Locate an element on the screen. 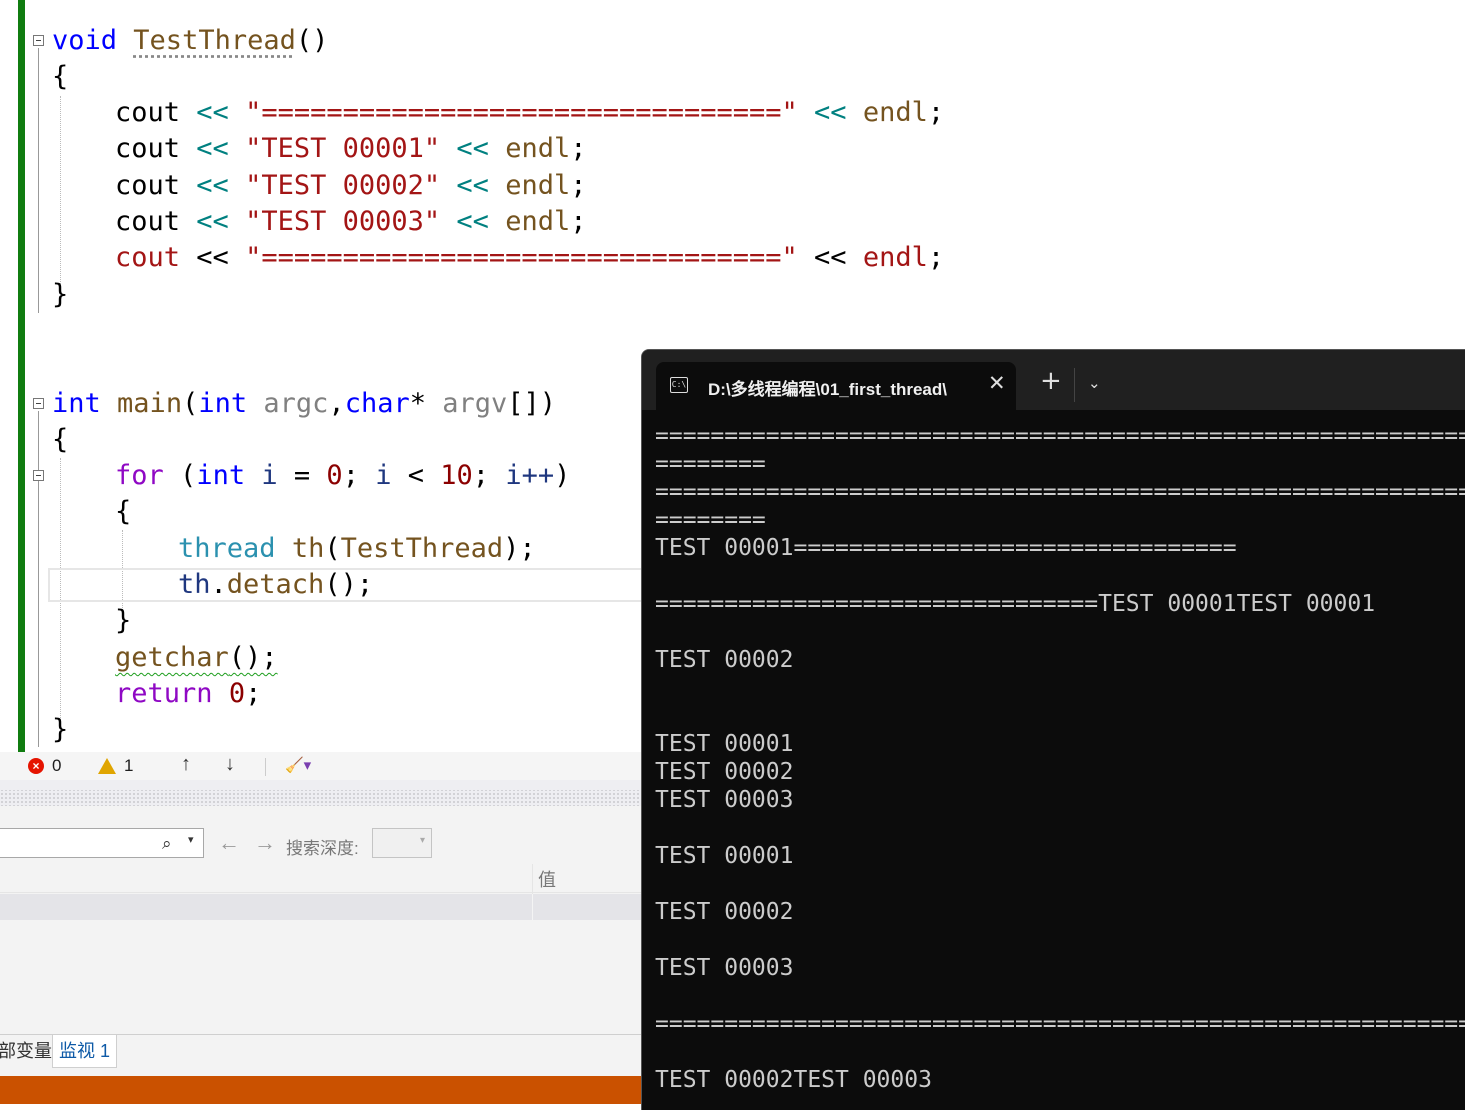 This screenshot has height=1110, width=1465. code-line-return: return 0; is located at coordinates (188, 694).